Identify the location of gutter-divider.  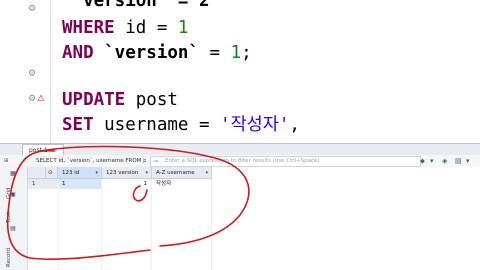
(50, 71).